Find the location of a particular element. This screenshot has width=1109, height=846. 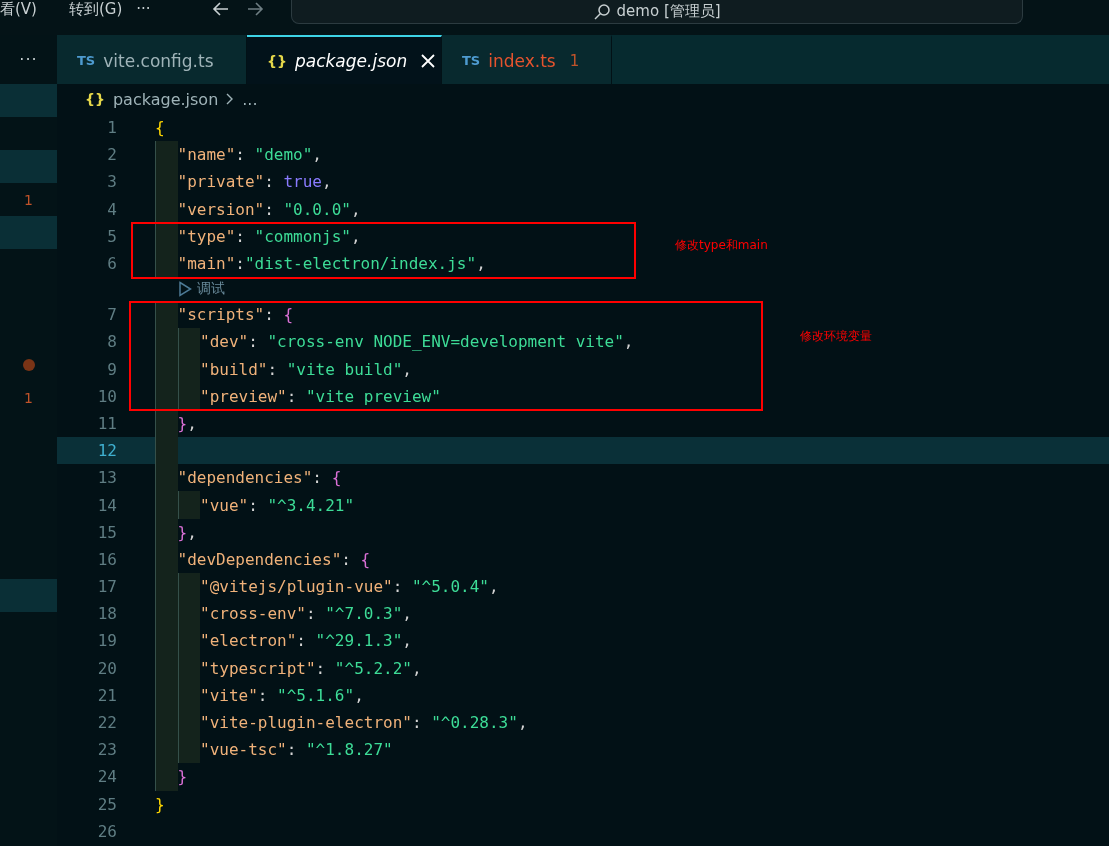

code-line: "vue": "^3.4.21" is located at coordinates (255, 505).